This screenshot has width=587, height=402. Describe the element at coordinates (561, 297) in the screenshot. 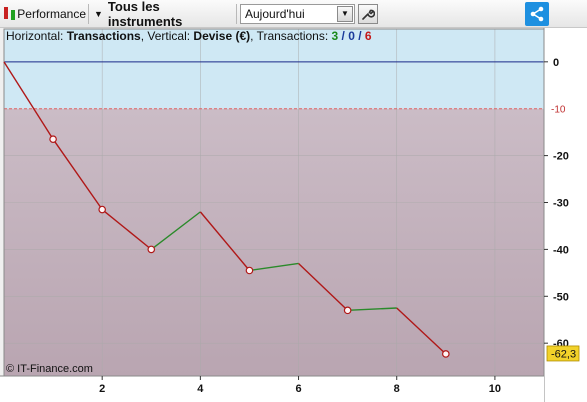

I see `y-tick-label: -50` at that location.